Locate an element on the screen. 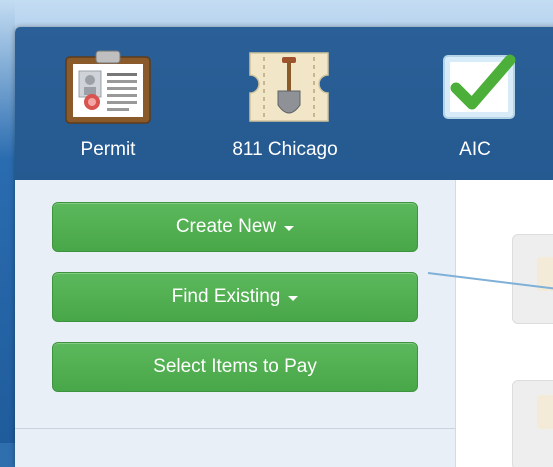  green-checkbox-icon is located at coordinates (479, 86).